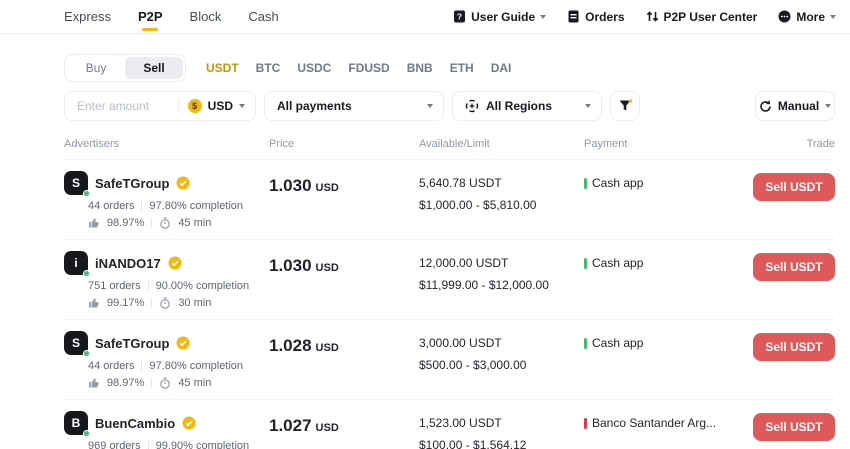 This screenshot has height=449, width=850. I want to click on more-circle-icon, so click(784, 16).